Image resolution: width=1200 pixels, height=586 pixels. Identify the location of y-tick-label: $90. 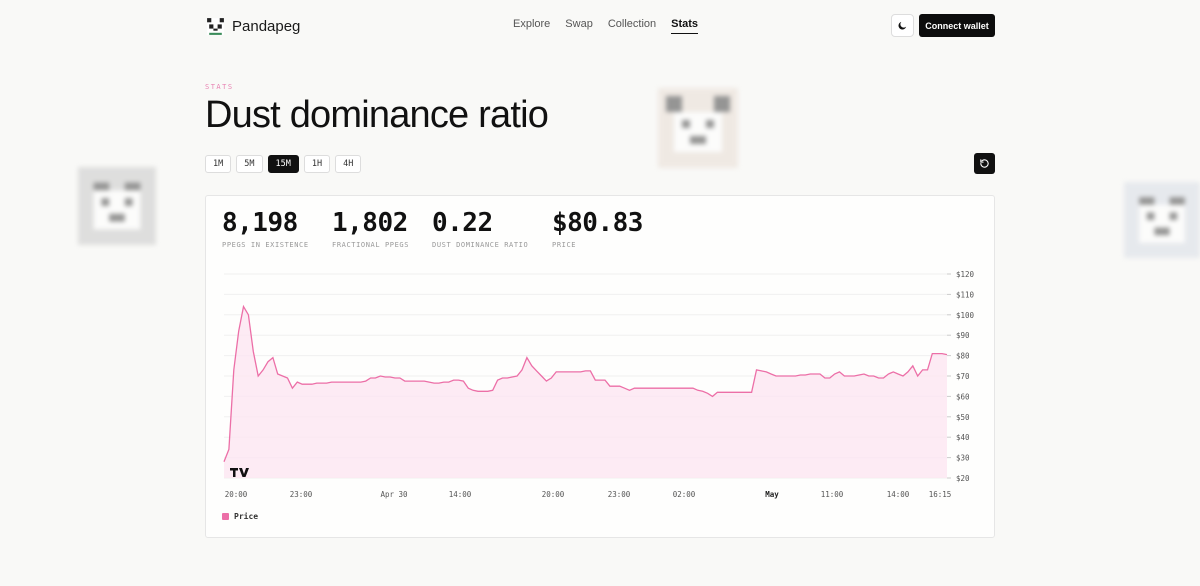
(963, 335).